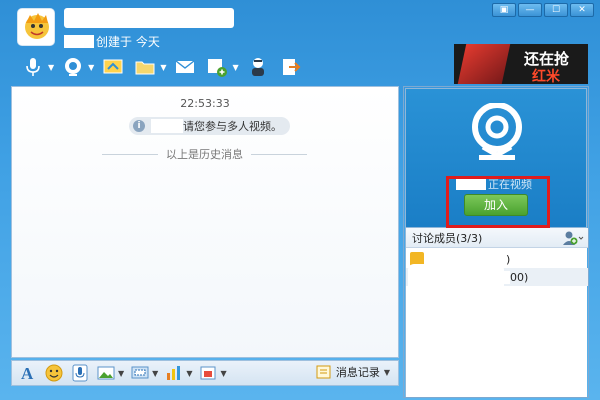  I want to click on created-info: 创建于 今天, so click(112, 41).